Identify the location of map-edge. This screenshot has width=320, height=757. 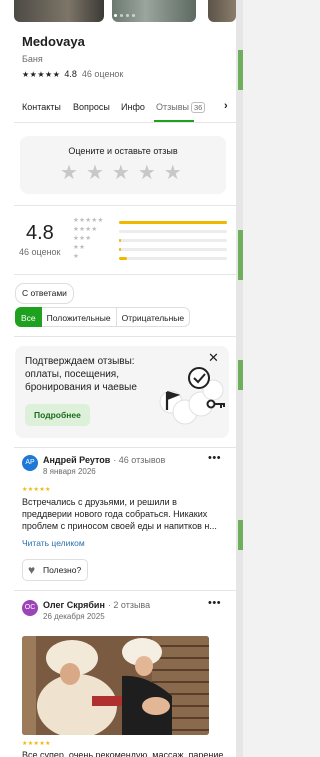
(239, 378).